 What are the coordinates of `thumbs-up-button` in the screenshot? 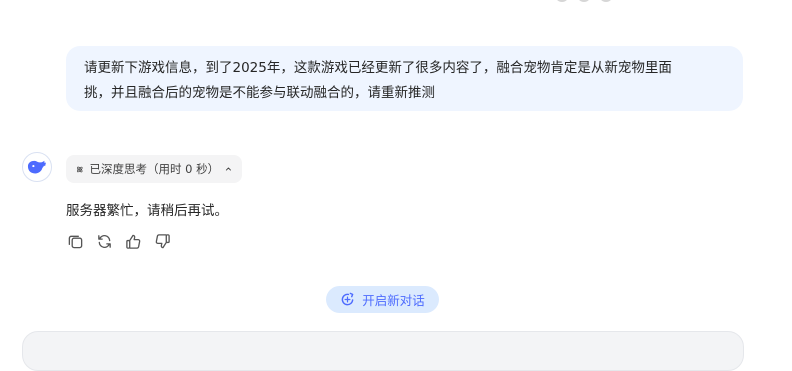 It's located at (133, 241).